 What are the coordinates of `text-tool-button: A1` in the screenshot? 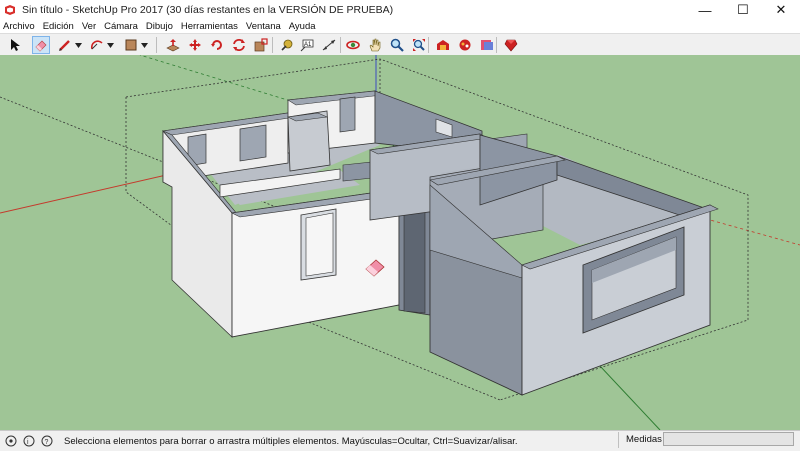 It's located at (307, 45).